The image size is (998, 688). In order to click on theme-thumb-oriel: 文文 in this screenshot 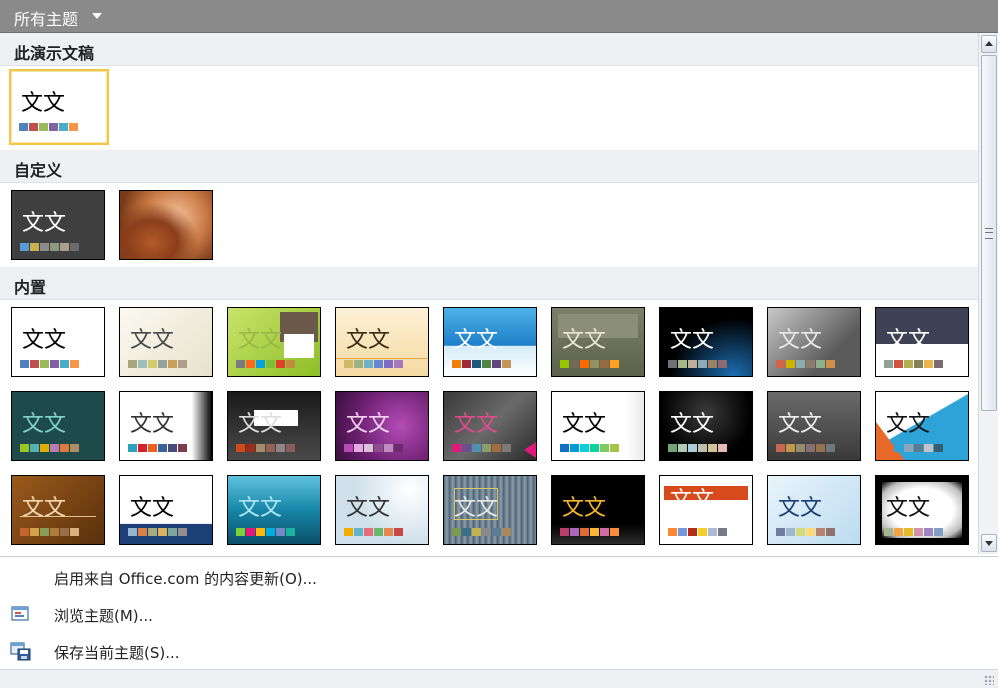, I will do `click(706, 510)`.